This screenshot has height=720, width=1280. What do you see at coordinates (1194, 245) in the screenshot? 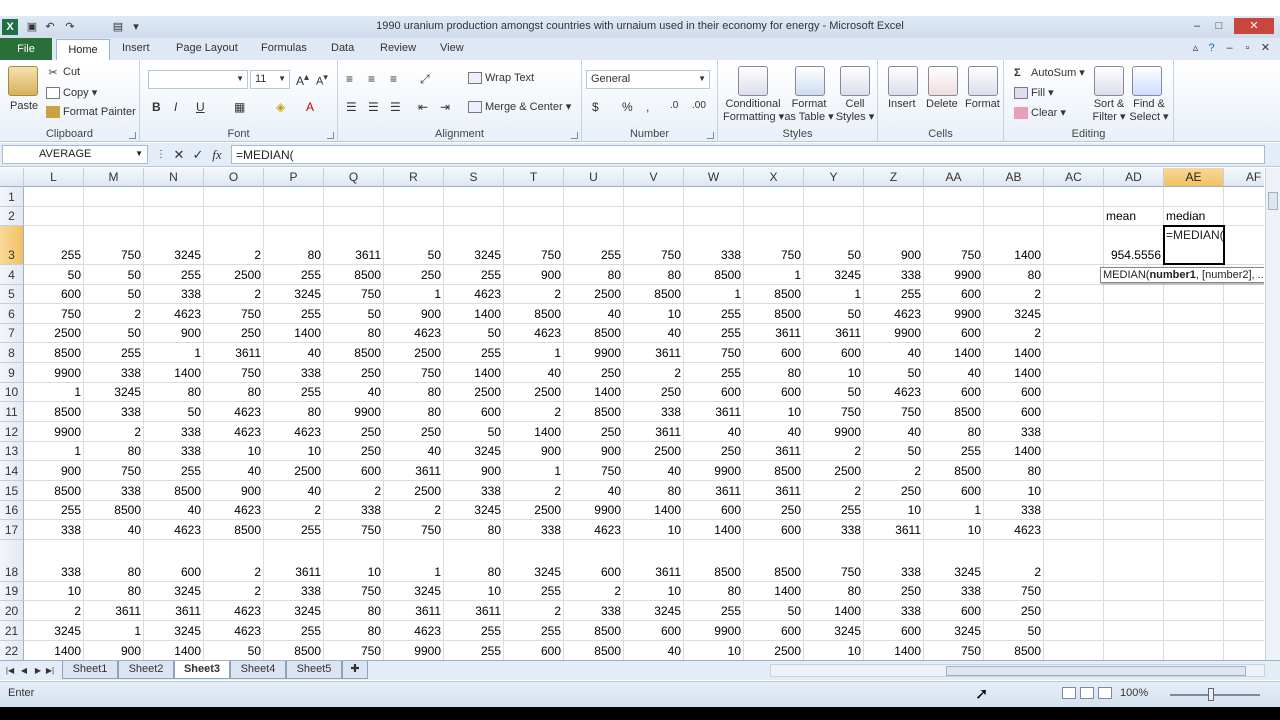
I see `active-cell: =MEDIAN(` at bounding box center [1194, 245].